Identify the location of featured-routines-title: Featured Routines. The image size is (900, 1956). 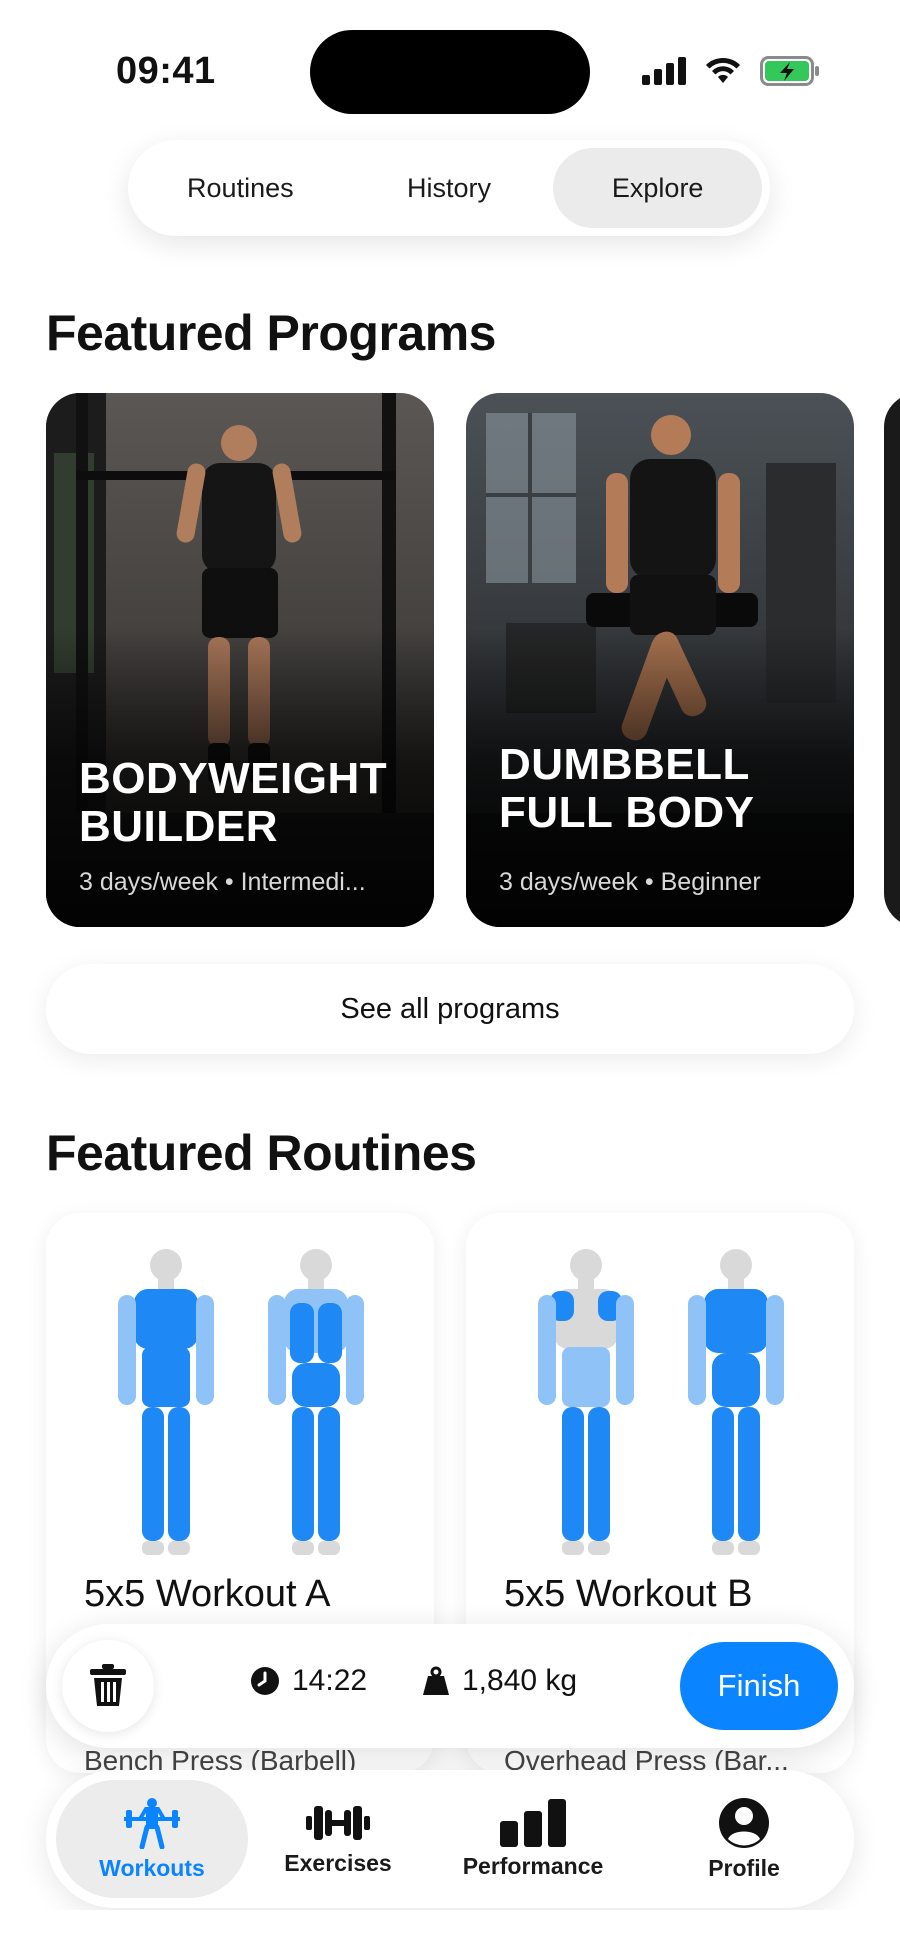
(261, 1153).